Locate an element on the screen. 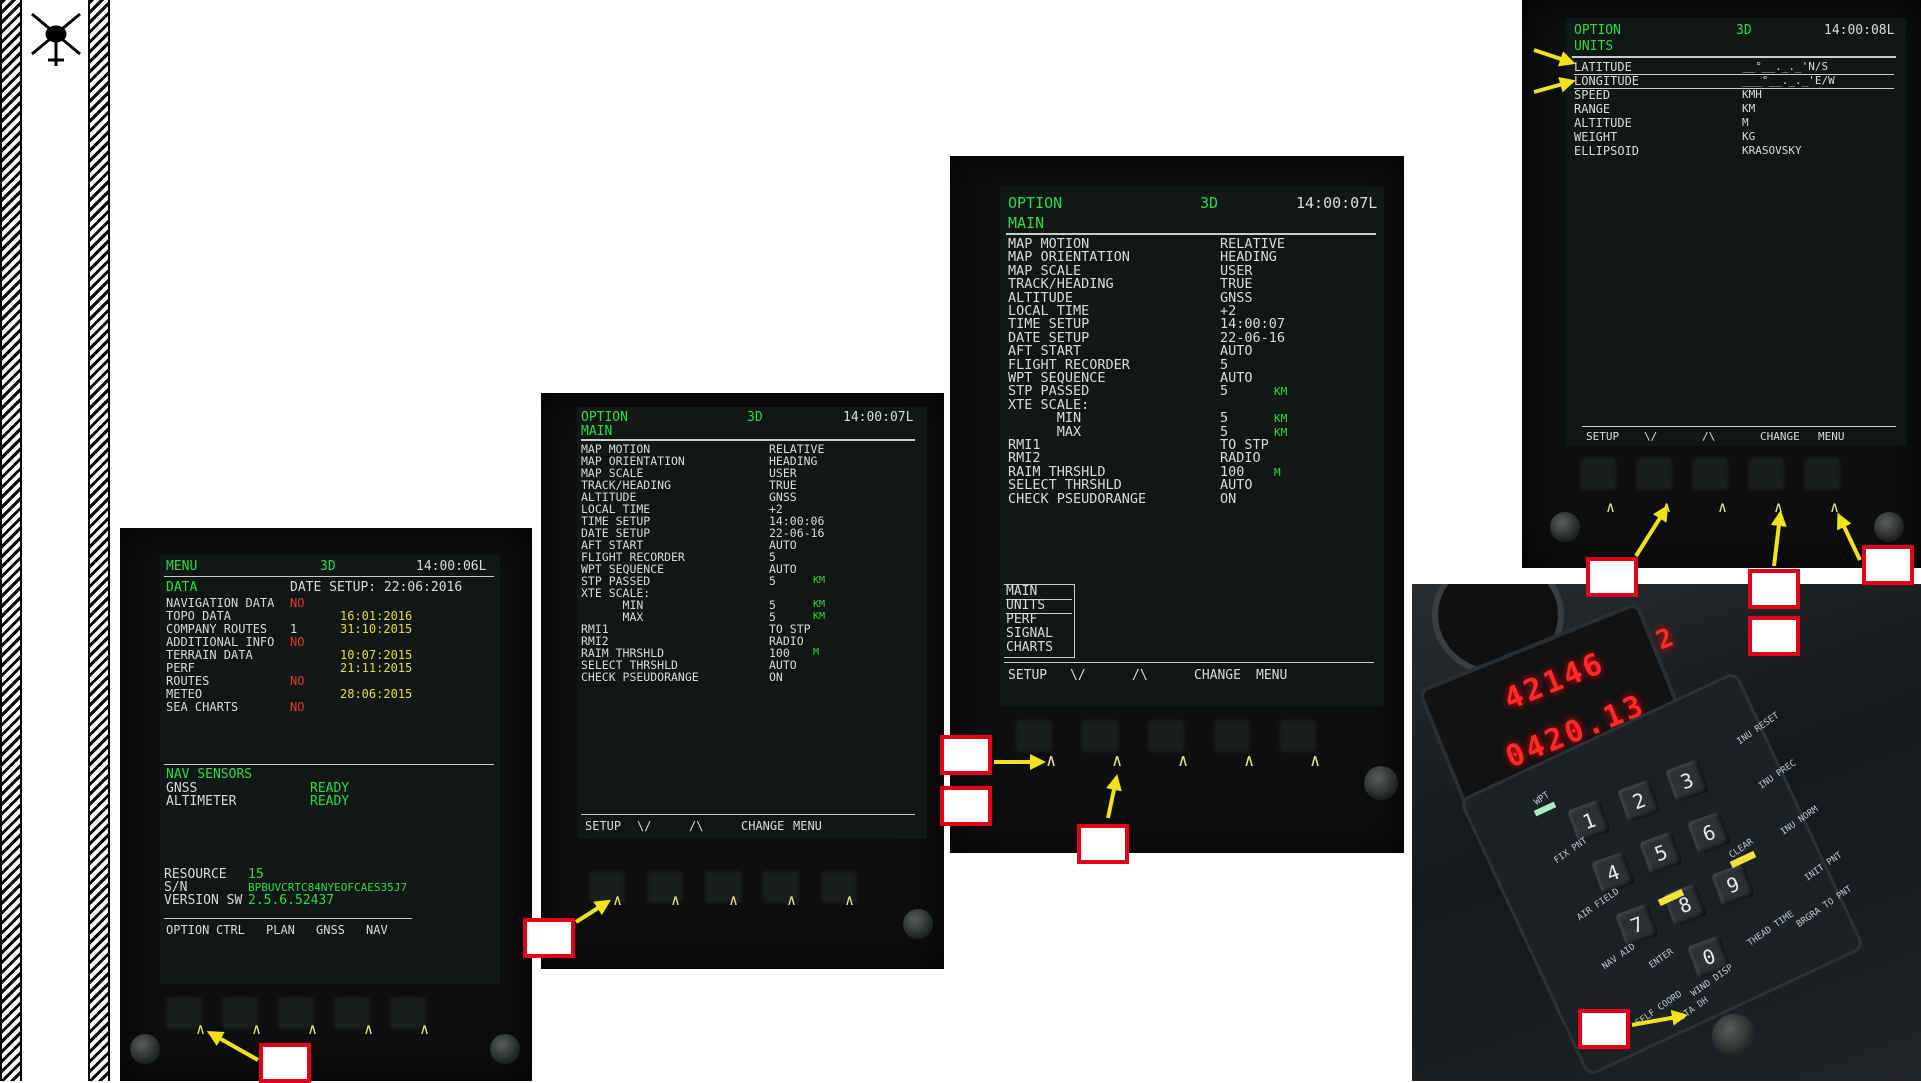 The width and height of the screenshot is (1921, 1083). softkey-3: GNSS is located at coordinates (330, 930).